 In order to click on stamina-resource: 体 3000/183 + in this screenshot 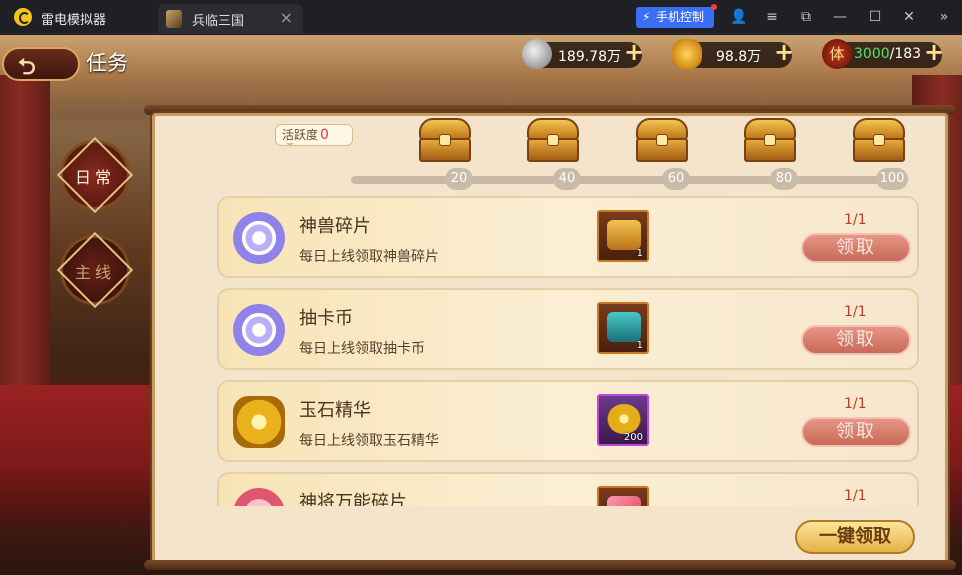, I will do `click(883, 54)`.